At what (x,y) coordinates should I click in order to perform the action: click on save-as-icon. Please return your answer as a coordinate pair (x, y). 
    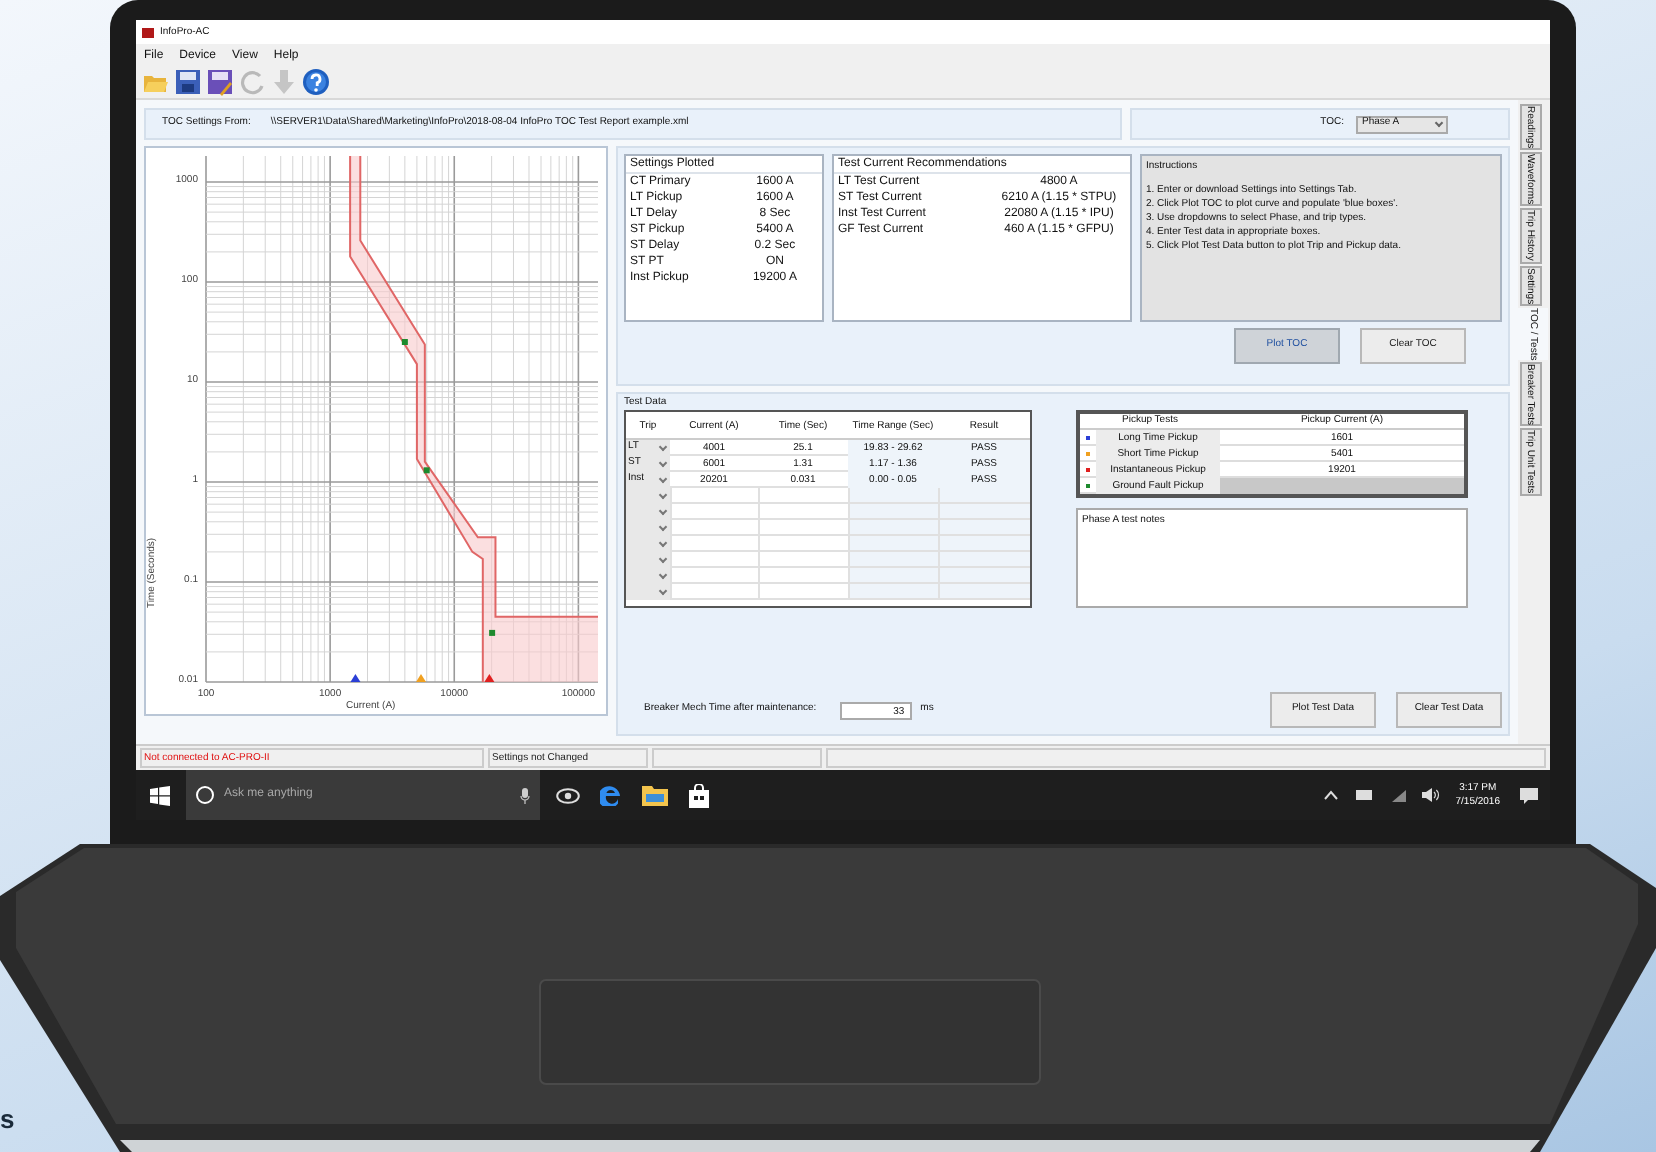
    Looking at the image, I should click on (220, 82).